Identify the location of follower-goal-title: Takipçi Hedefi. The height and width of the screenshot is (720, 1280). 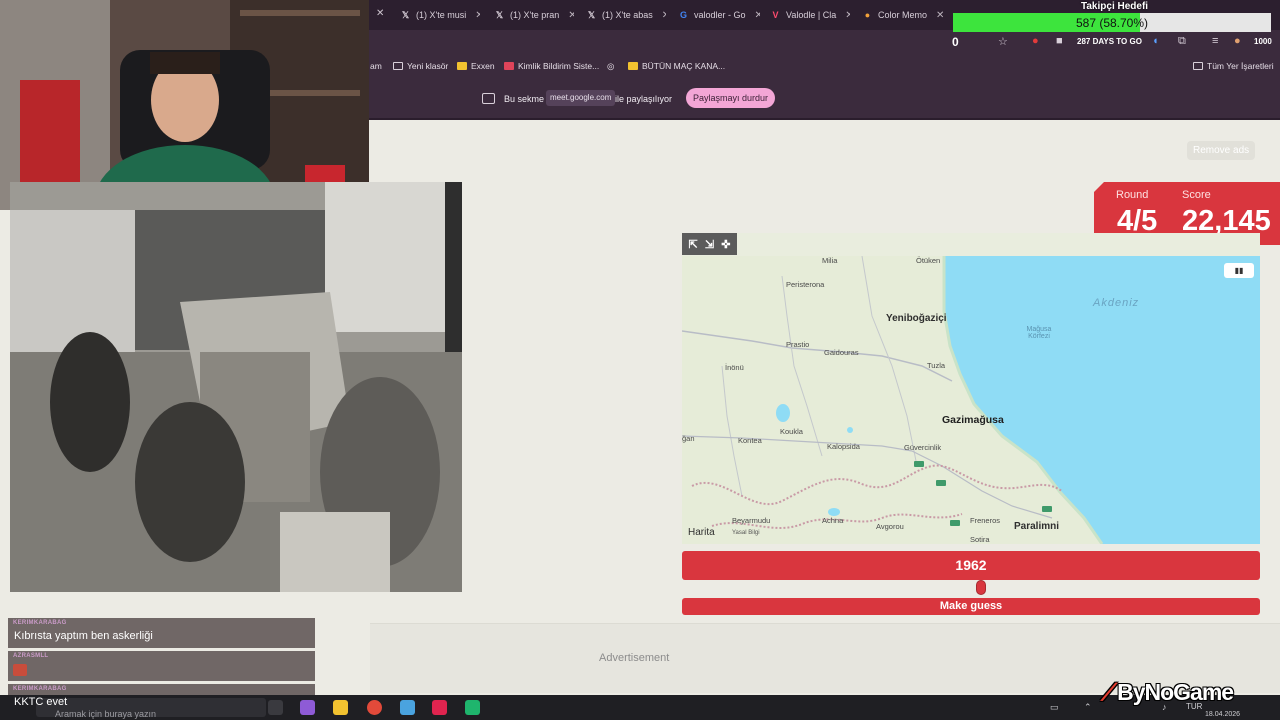
(1115, 6).